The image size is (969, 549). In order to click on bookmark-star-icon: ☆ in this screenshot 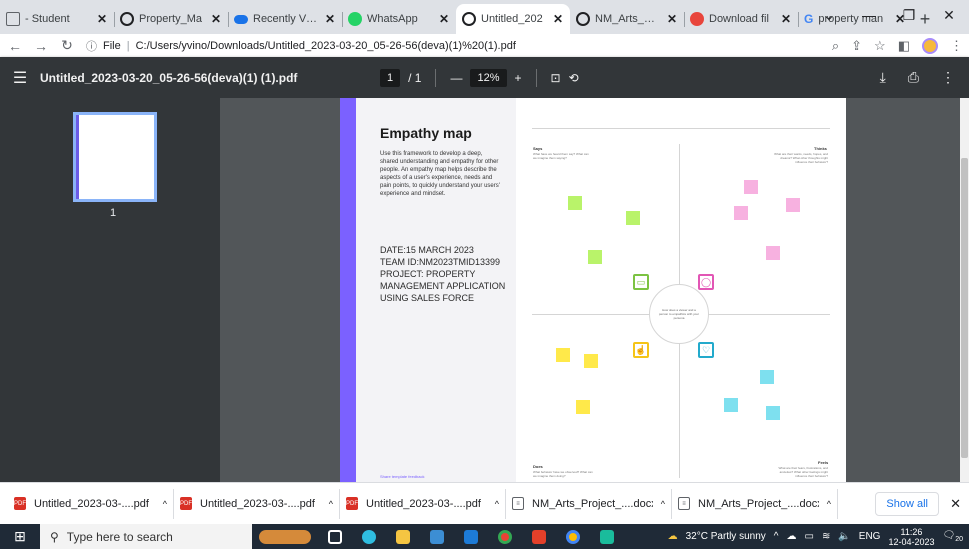, I will do `click(880, 46)`.